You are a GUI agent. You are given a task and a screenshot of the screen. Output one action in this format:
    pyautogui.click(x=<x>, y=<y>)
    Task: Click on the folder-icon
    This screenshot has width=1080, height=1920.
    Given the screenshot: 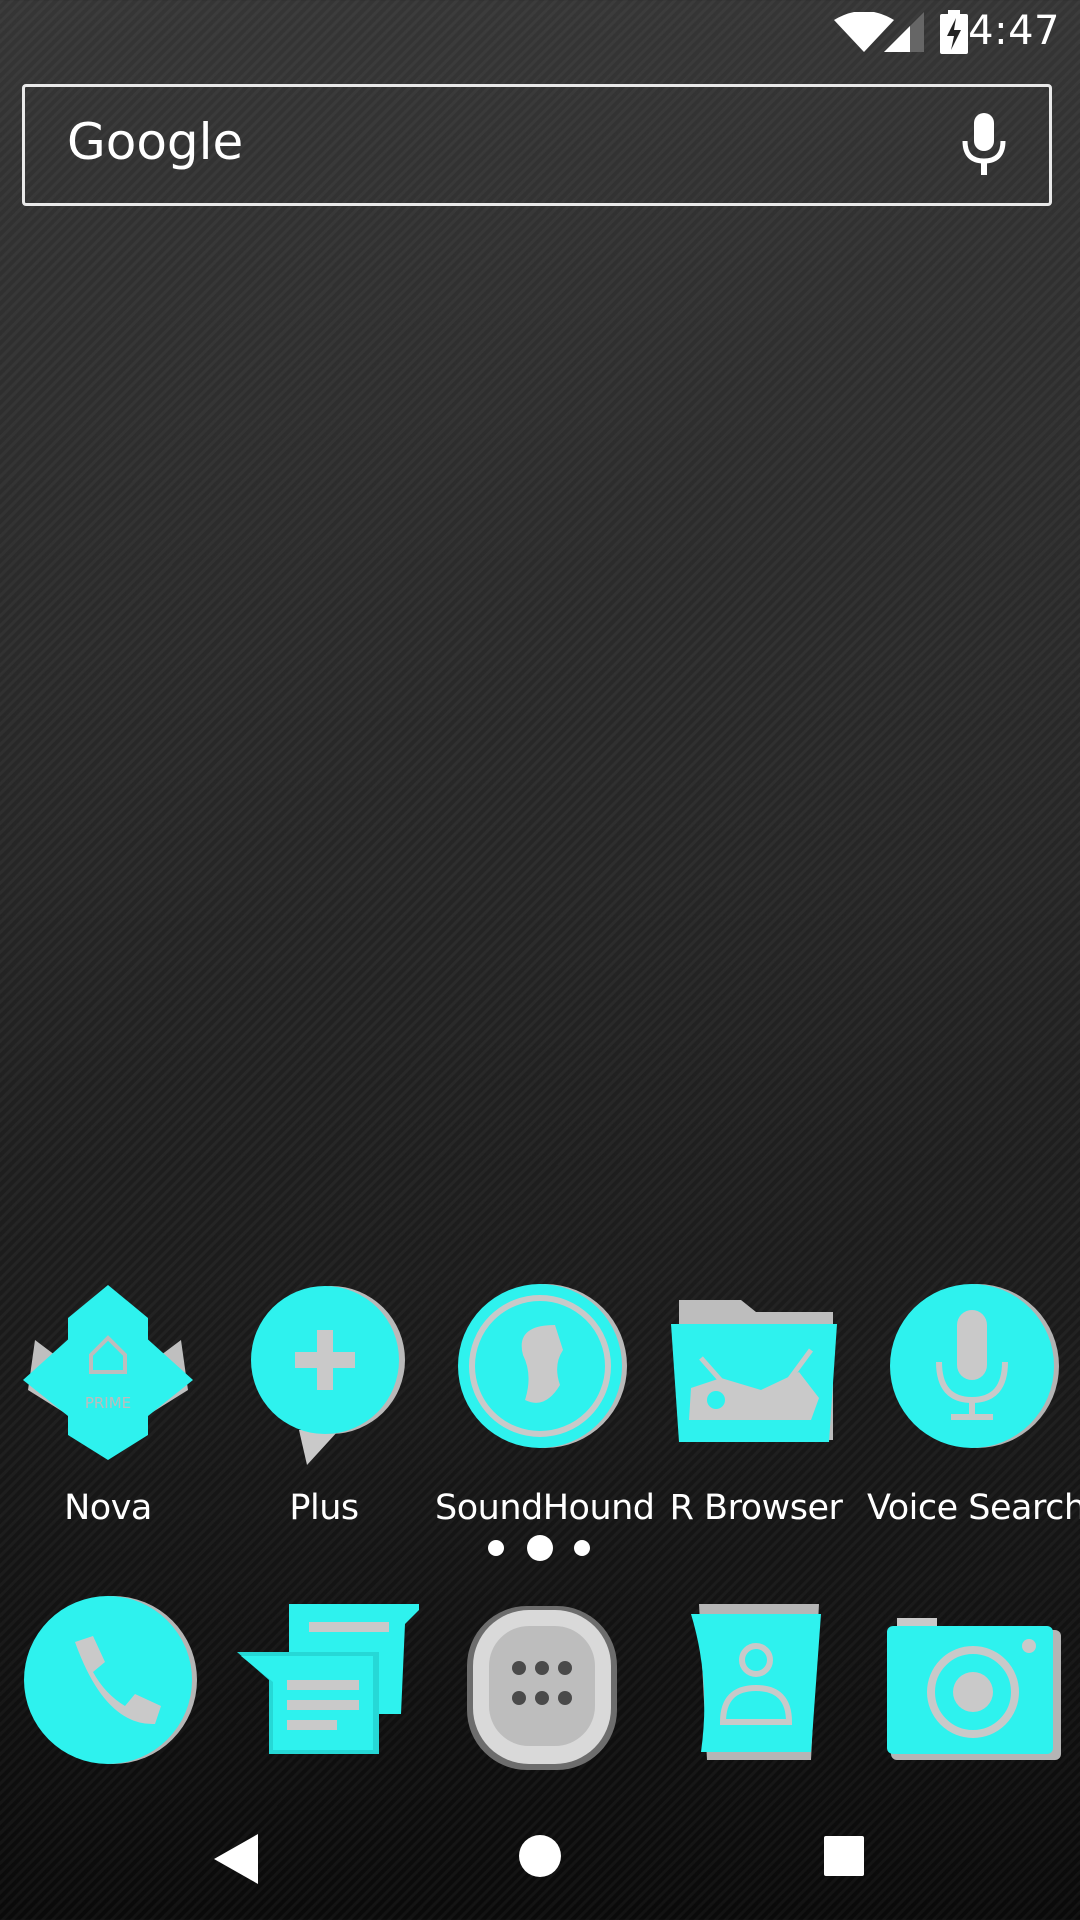 What is the action you would take?
    pyautogui.click(x=754, y=1371)
    